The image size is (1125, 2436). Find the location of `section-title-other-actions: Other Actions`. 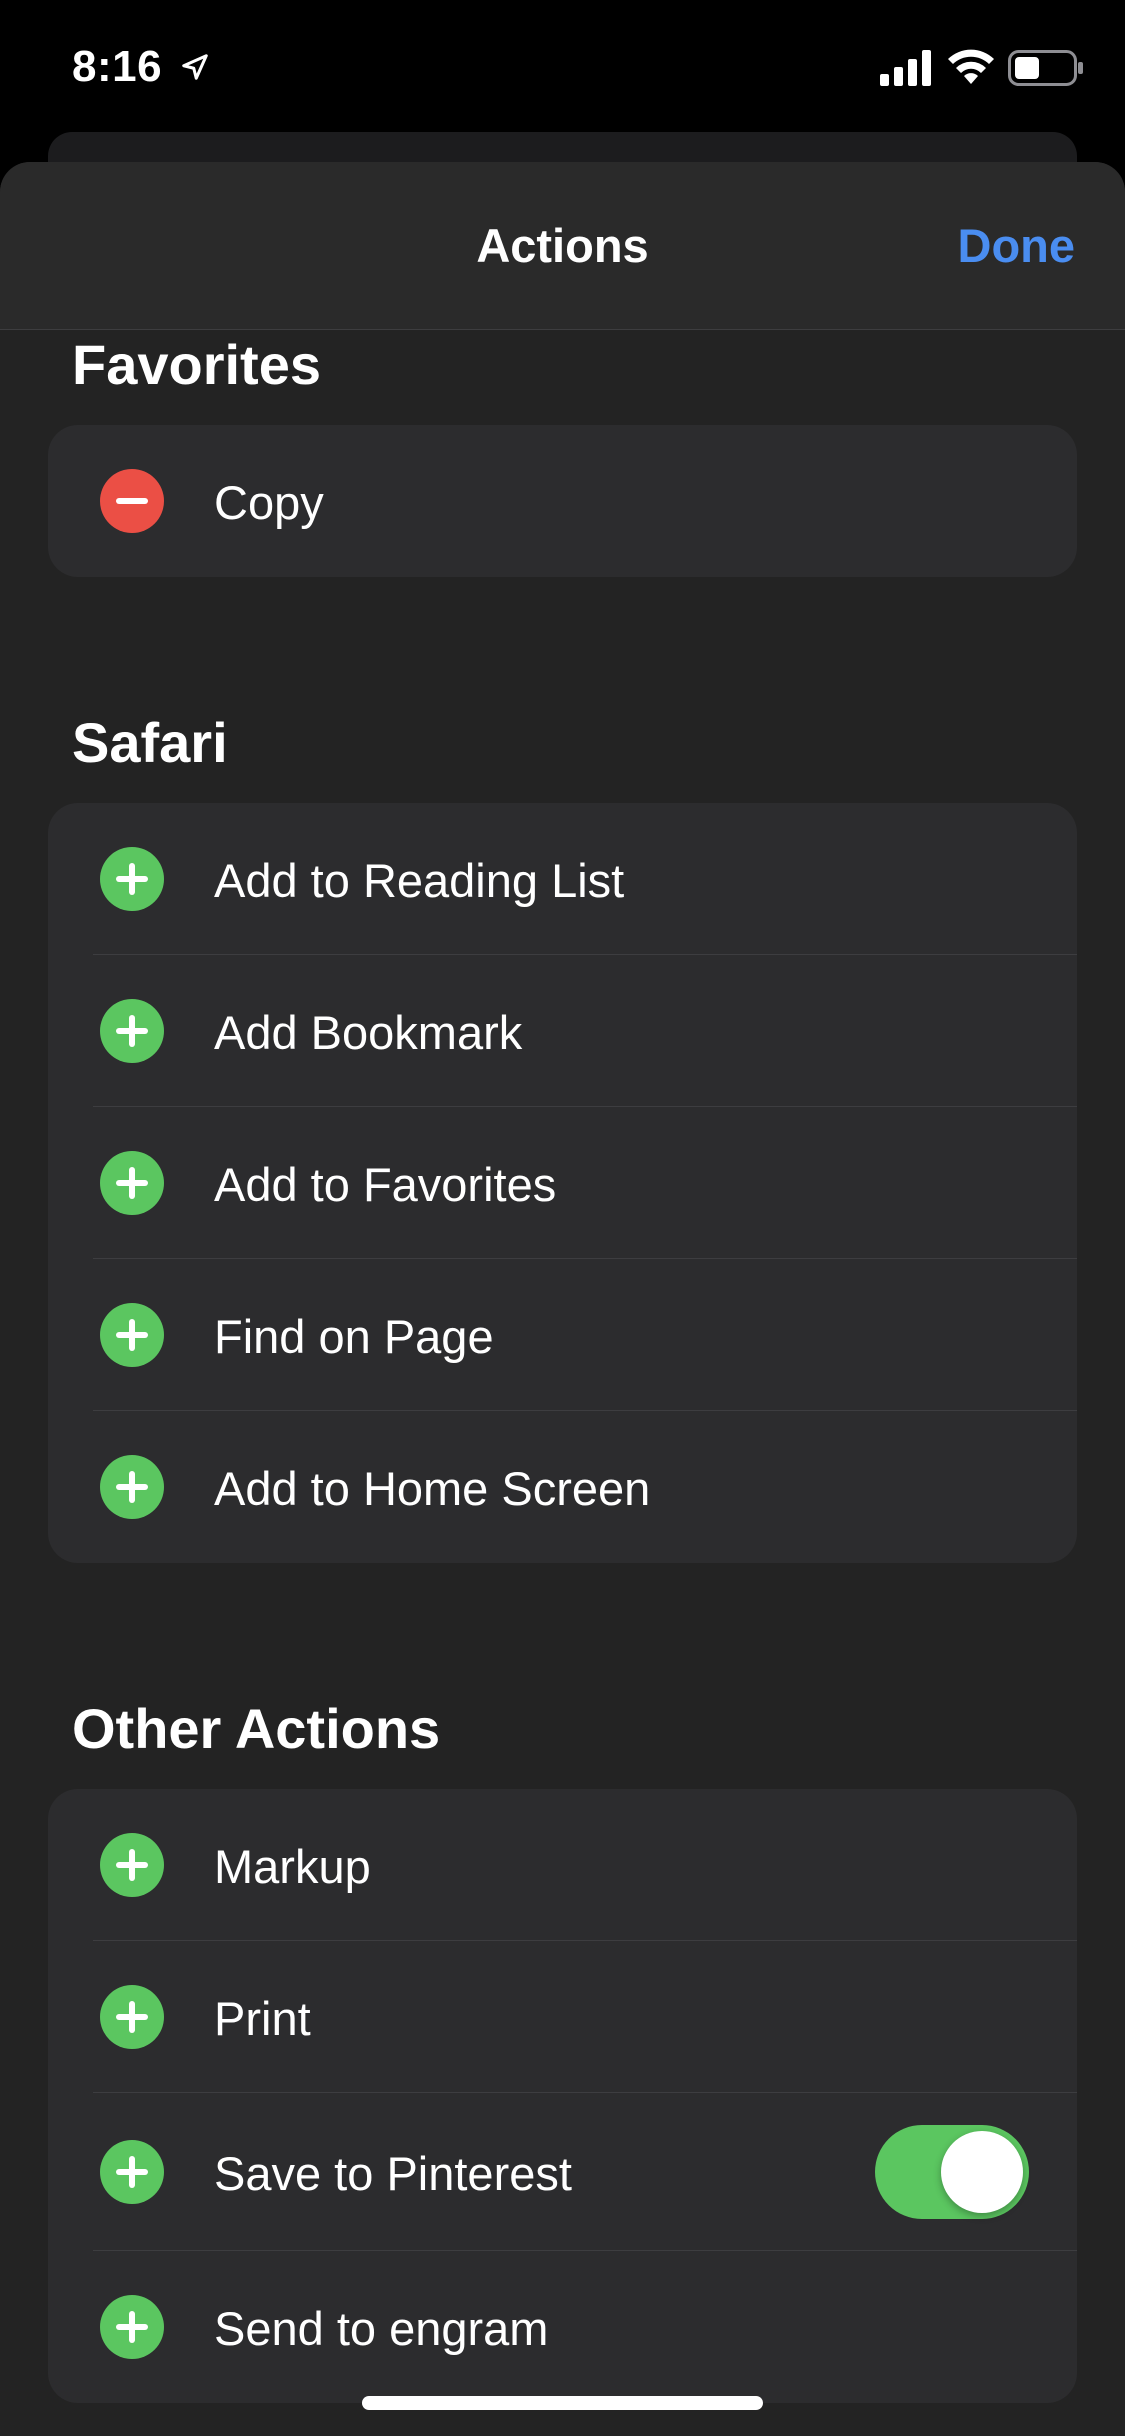

section-title-other-actions: Other Actions is located at coordinates (256, 1728).